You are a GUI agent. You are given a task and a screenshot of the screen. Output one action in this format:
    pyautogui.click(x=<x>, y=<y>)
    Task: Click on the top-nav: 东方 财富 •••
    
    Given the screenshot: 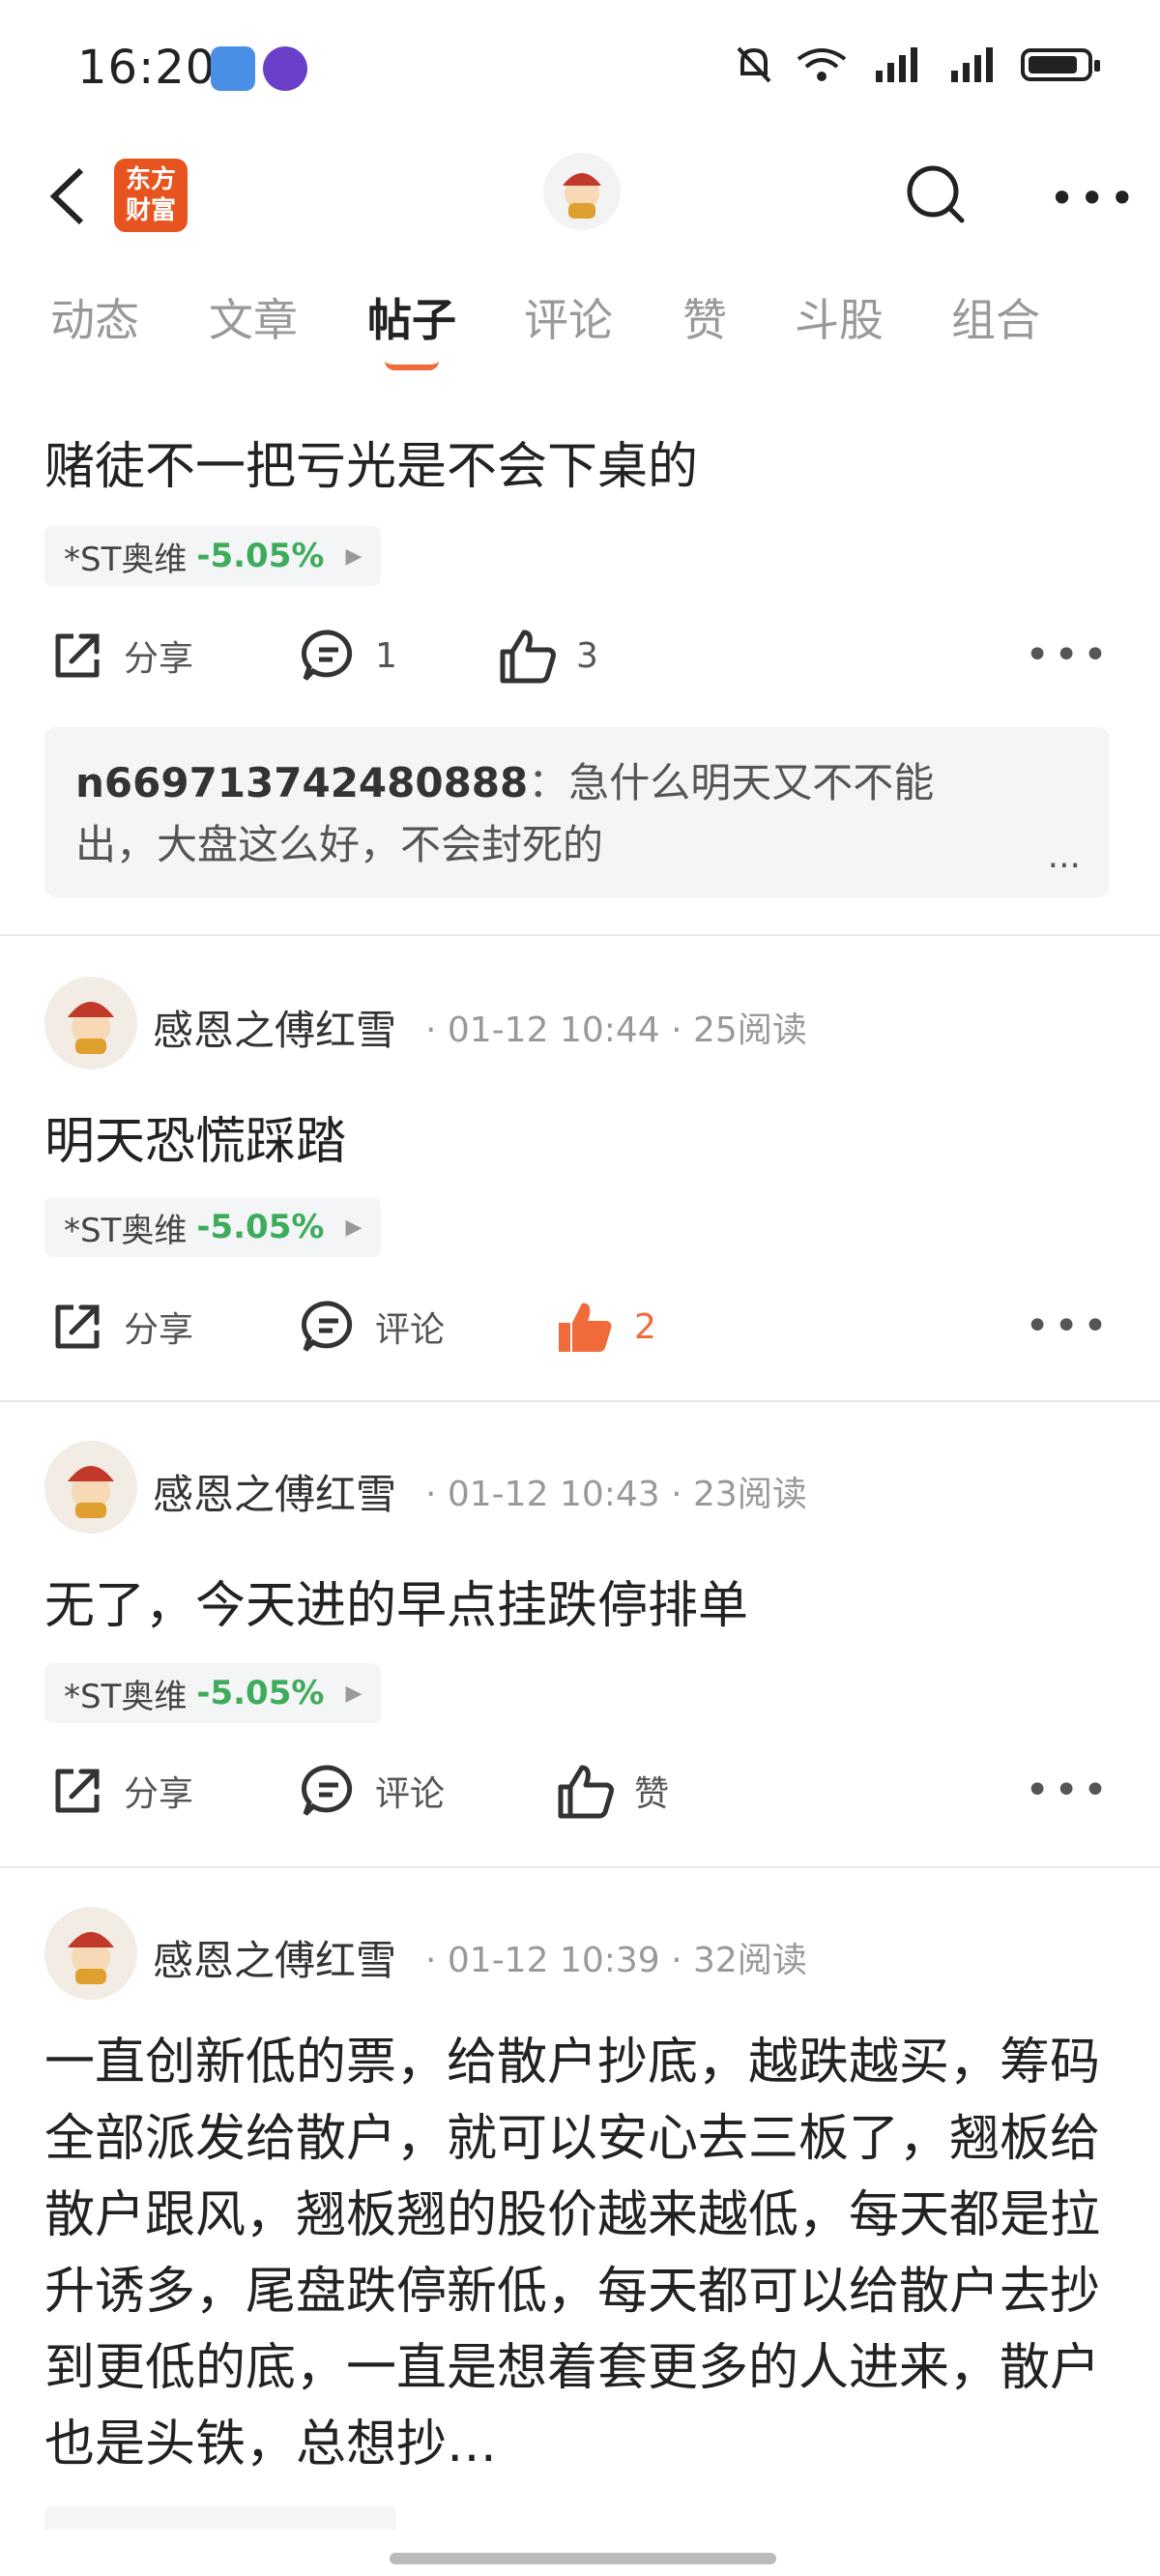 What is the action you would take?
    pyautogui.click(x=580, y=193)
    